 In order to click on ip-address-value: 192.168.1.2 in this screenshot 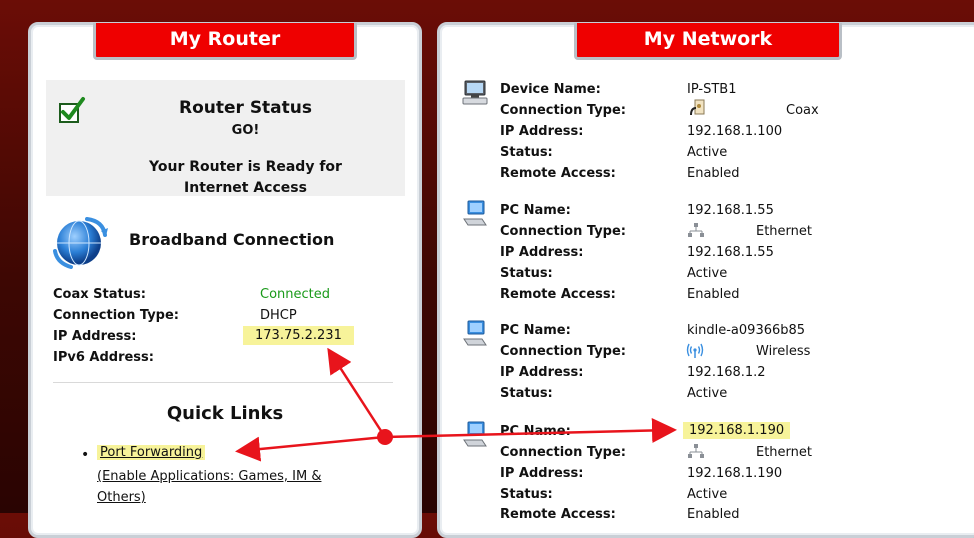, I will do `click(726, 372)`.